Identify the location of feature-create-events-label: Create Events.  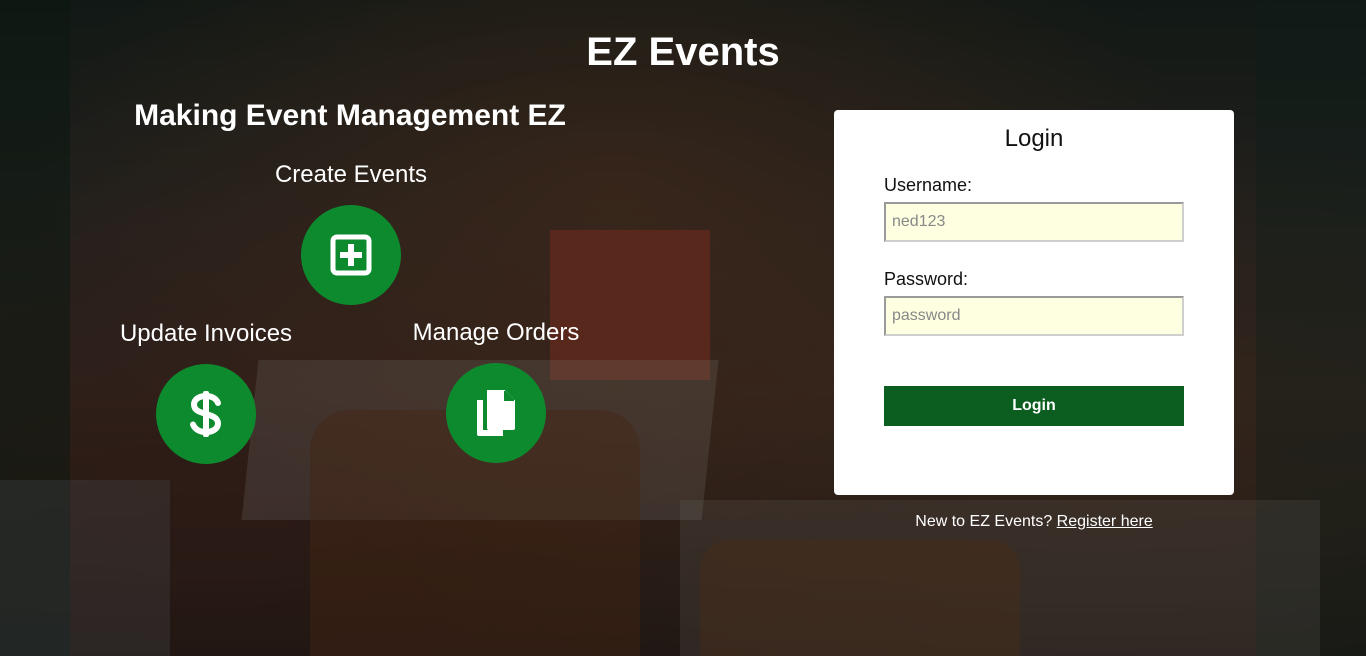
(351, 174).